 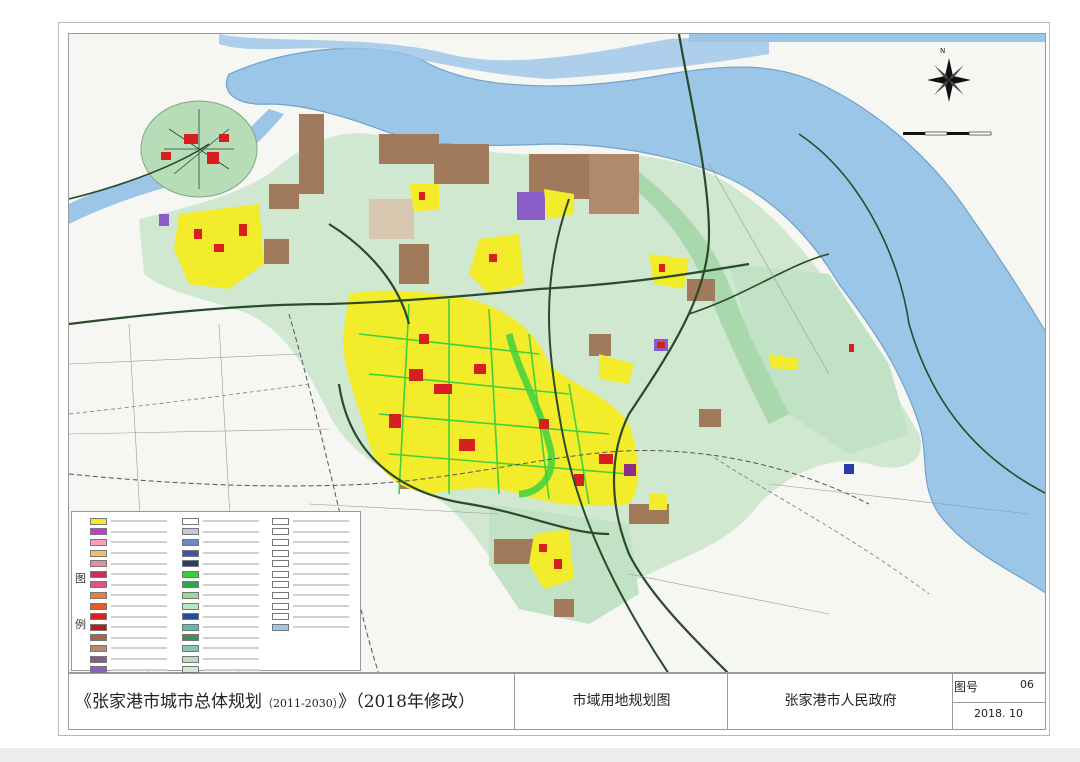 I want to click on far-east-commercial, so click(x=851, y=348).